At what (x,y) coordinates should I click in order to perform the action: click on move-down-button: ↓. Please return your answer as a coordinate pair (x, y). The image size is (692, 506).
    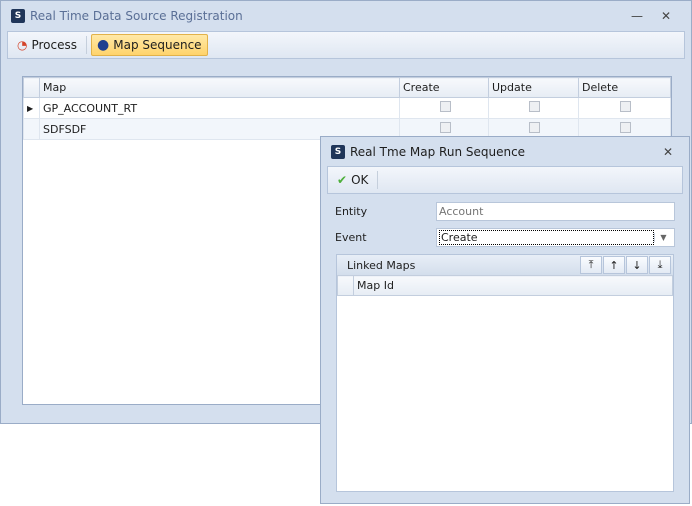
    Looking at the image, I should click on (637, 265).